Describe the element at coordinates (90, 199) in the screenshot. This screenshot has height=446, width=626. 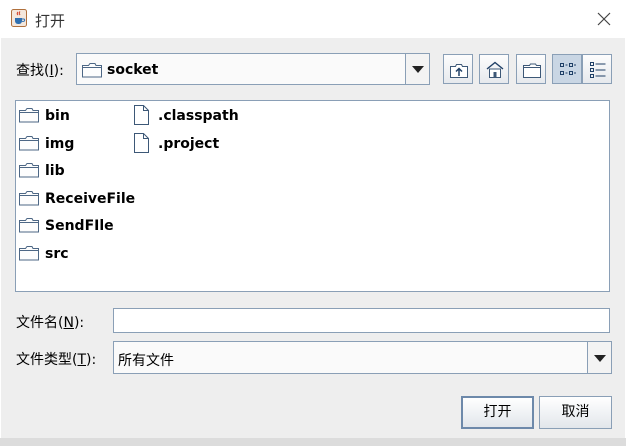
I see `file-name: ReceiveFile` at that location.